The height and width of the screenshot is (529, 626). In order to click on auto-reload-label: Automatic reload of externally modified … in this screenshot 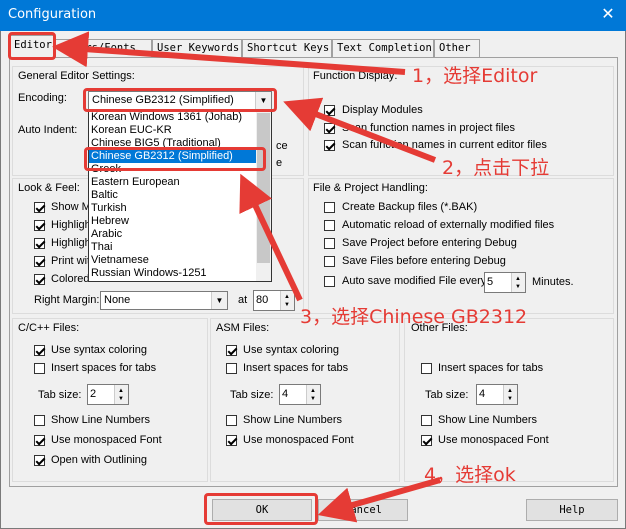, I will do `click(448, 225)`.